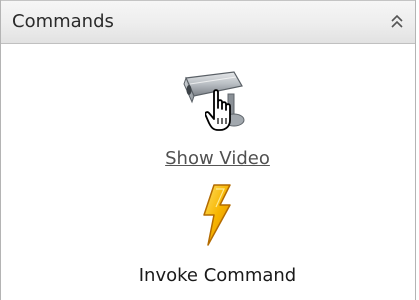  Describe the element at coordinates (210, 276) in the screenshot. I see `invoke-command-label: Invoke Command` at that location.